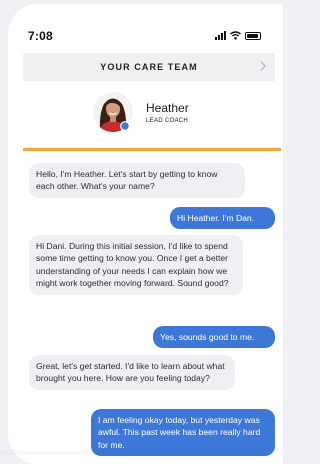 This screenshot has height=464, width=320. What do you see at coordinates (113, 112) in the screenshot?
I see `avatar` at bounding box center [113, 112].